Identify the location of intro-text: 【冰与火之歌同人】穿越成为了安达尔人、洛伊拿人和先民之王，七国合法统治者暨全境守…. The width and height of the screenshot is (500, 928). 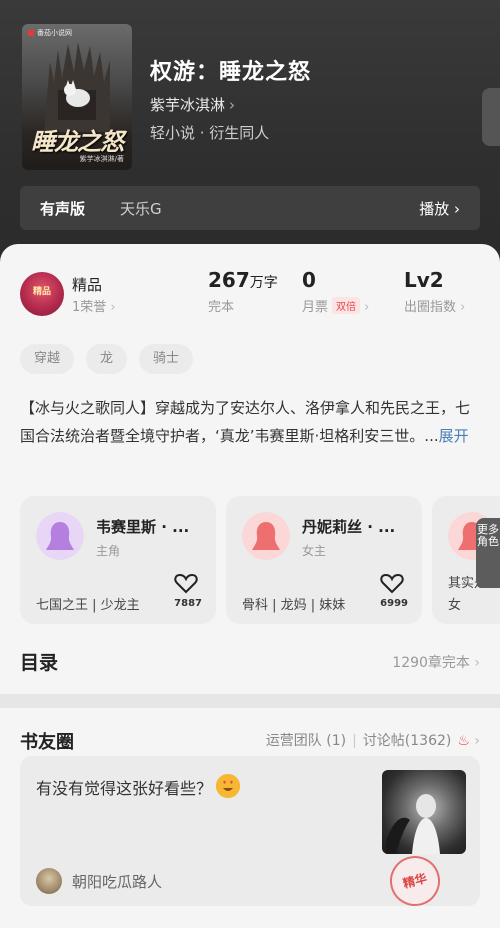
(245, 422).